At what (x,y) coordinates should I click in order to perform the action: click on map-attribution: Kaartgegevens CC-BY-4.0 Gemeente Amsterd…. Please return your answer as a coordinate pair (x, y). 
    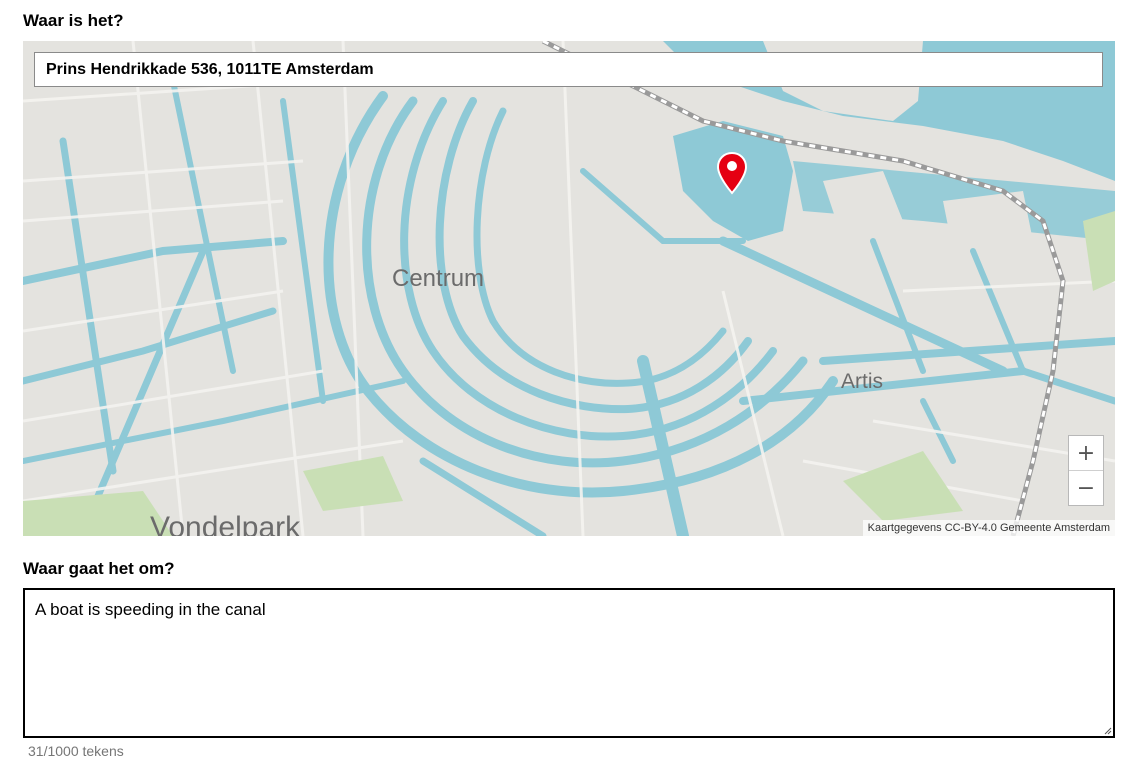
    Looking at the image, I should click on (988, 528).